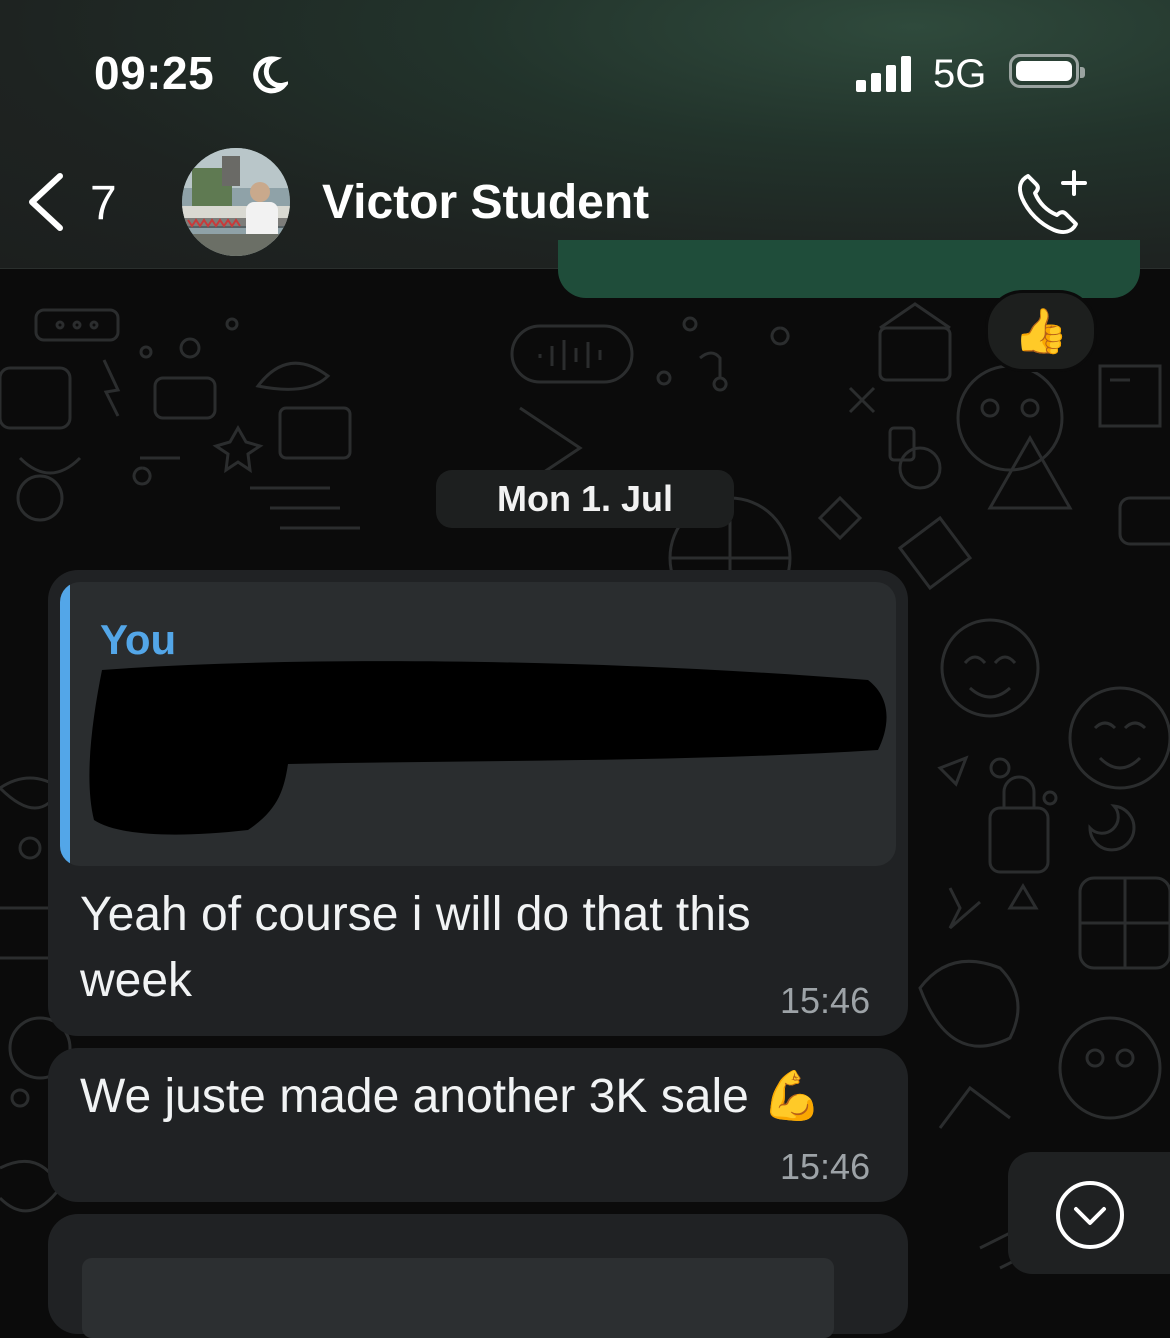 Image resolution: width=1170 pixels, height=1338 pixels. What do you see at coordinates (415, 947) in the screenshot?
I see `message-text: Yeah of course i will do that this week` at bounding box center [415, 947].